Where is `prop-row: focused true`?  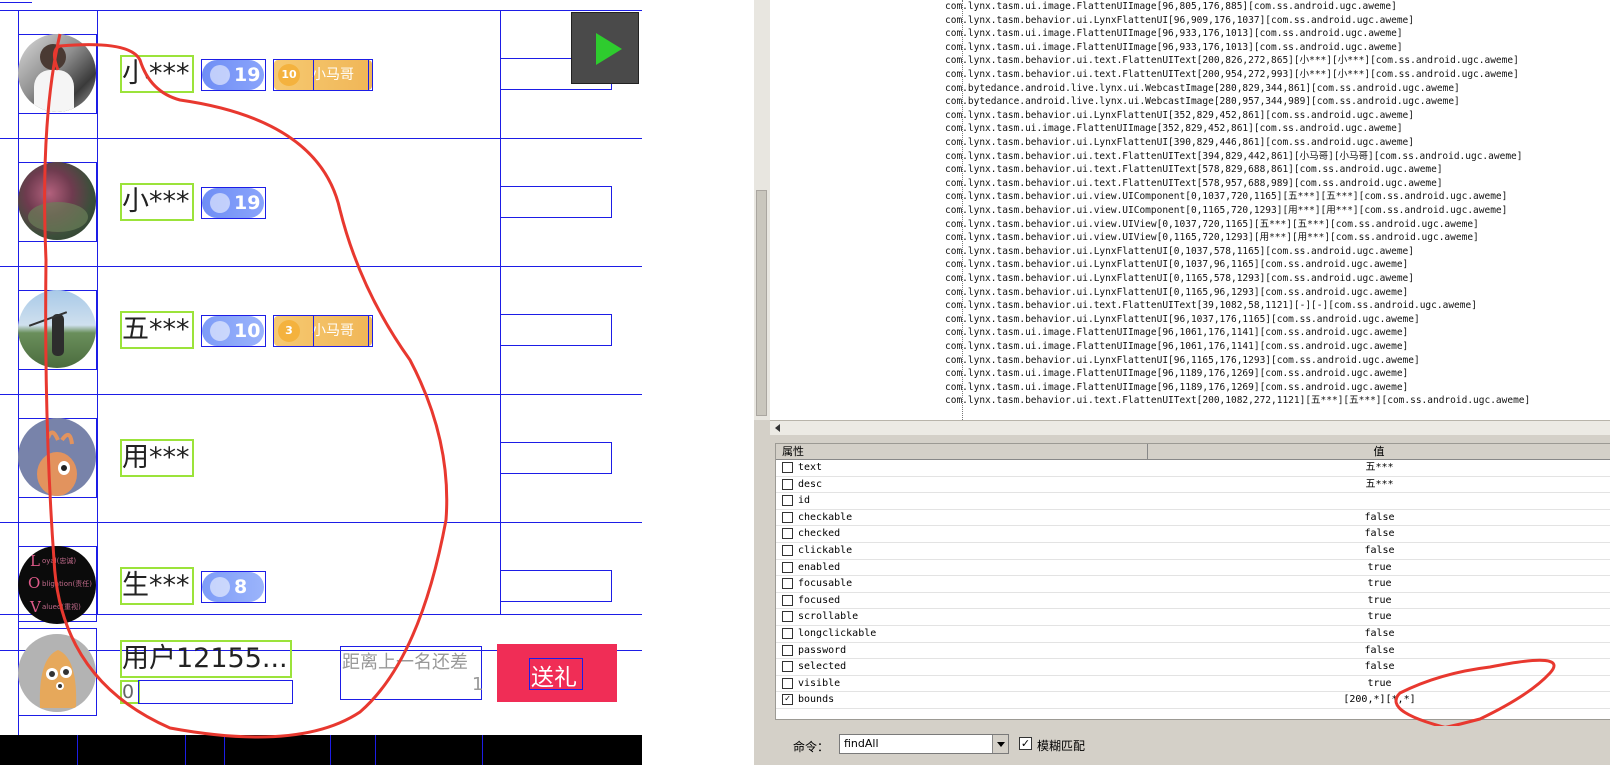 prop-row: focused true is located at coordinates (1193, 601).